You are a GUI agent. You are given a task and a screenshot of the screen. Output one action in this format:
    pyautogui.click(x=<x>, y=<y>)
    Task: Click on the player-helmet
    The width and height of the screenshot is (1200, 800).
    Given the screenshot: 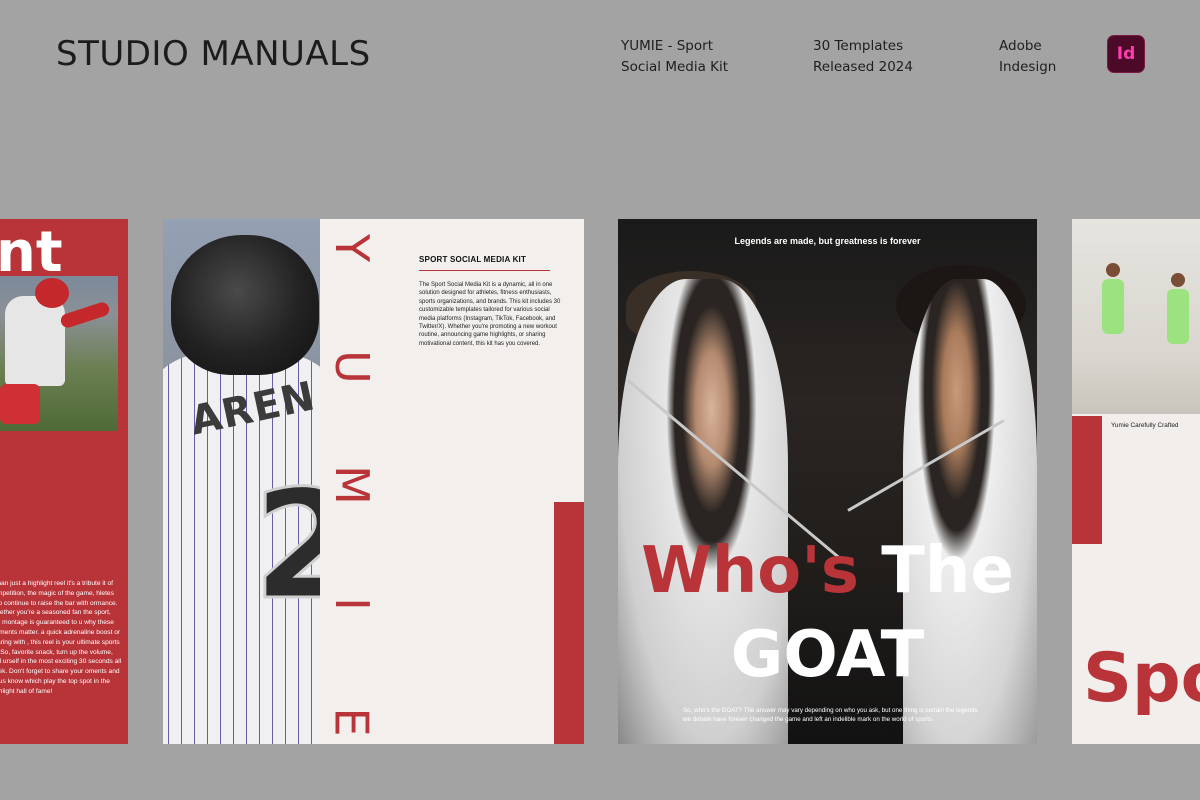 What is the action you would take?
    pyautogui.click(x=52, y=293)
    